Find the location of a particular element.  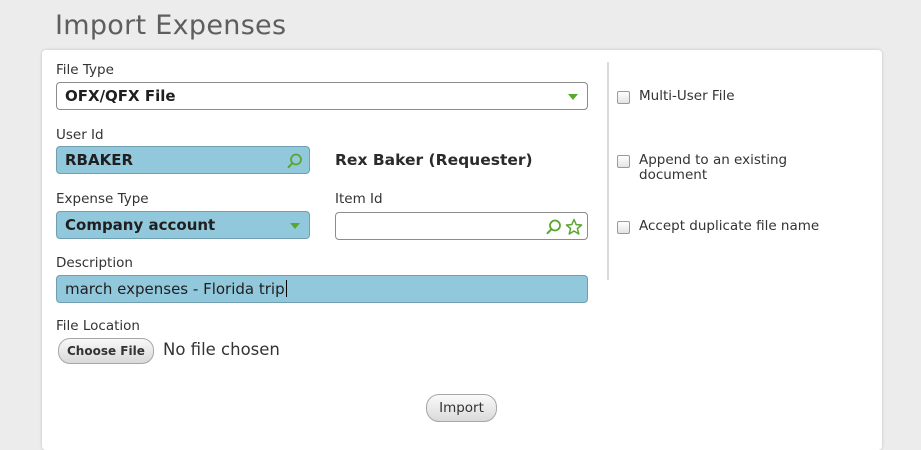

append-existing-label: Append to an existing document is located at coordinates (713, 167).